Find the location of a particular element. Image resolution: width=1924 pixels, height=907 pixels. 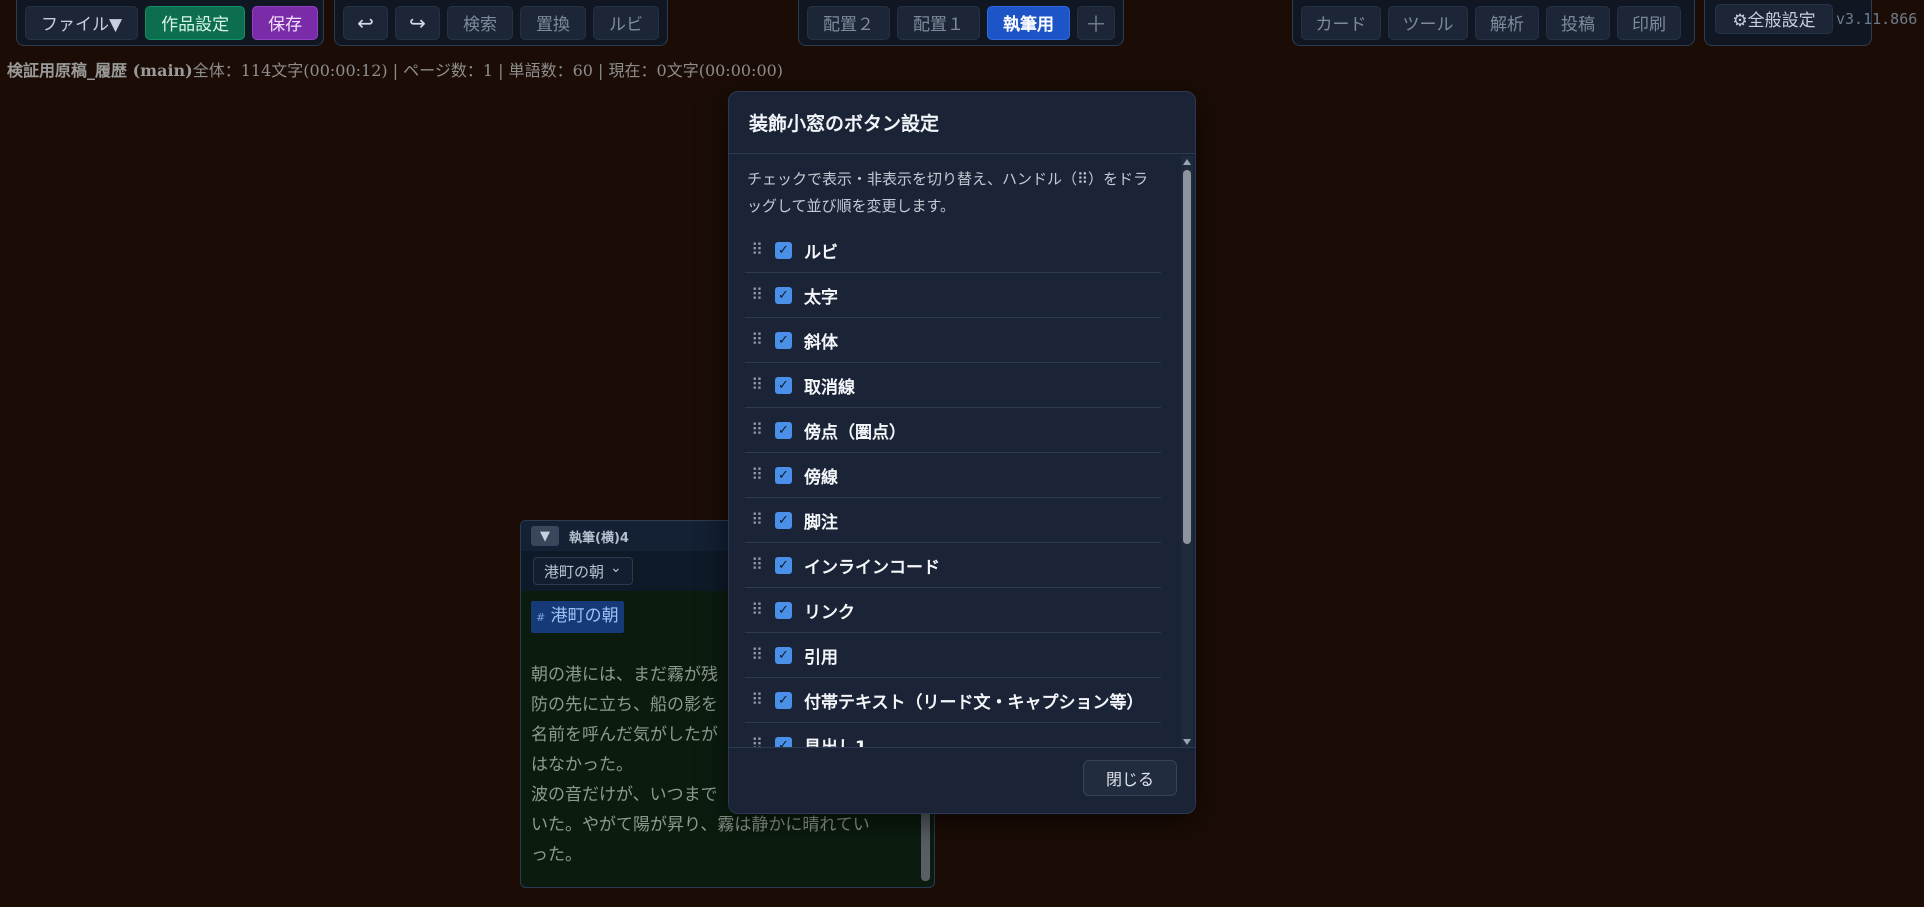

toolbar-file-group: ファイル▼ 作品設定 保存 is located at coordinates (170, 23).